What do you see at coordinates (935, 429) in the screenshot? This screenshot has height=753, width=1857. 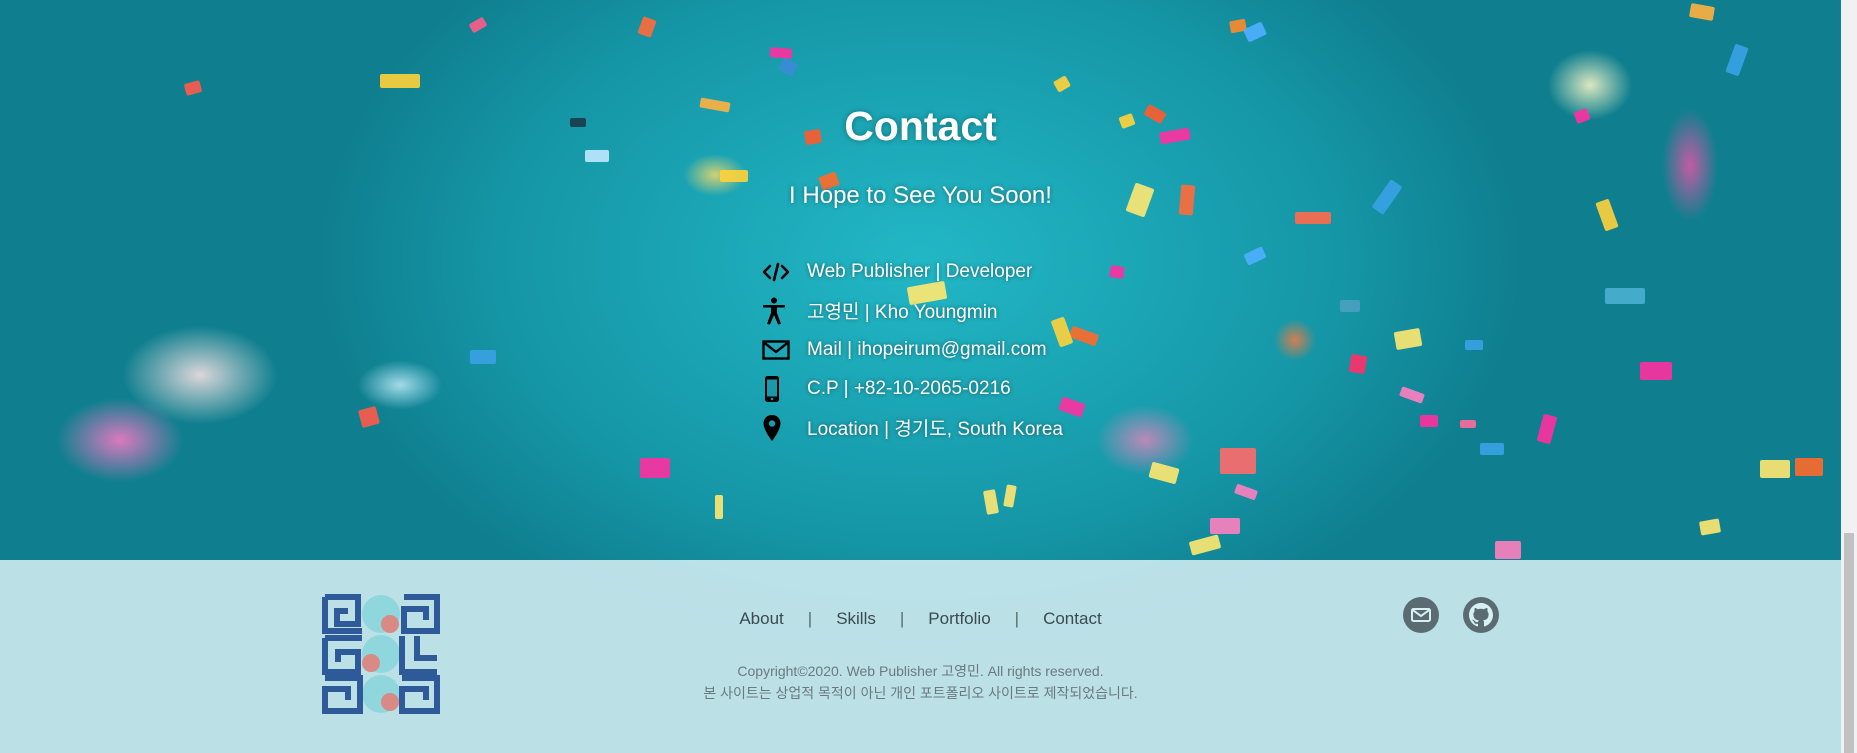 I see `info-location-text: Location | 경기도, South Korea` at bounding box center [935, 429].